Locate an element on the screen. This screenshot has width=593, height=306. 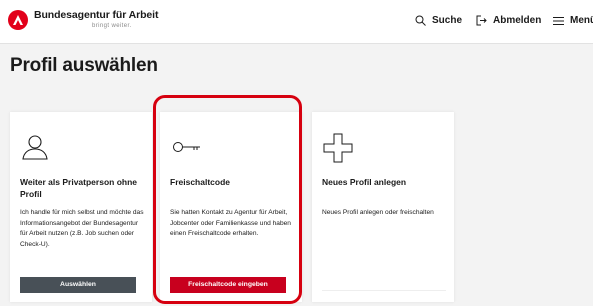
logout-button: Abmelden is located at coordinates (508, 20).